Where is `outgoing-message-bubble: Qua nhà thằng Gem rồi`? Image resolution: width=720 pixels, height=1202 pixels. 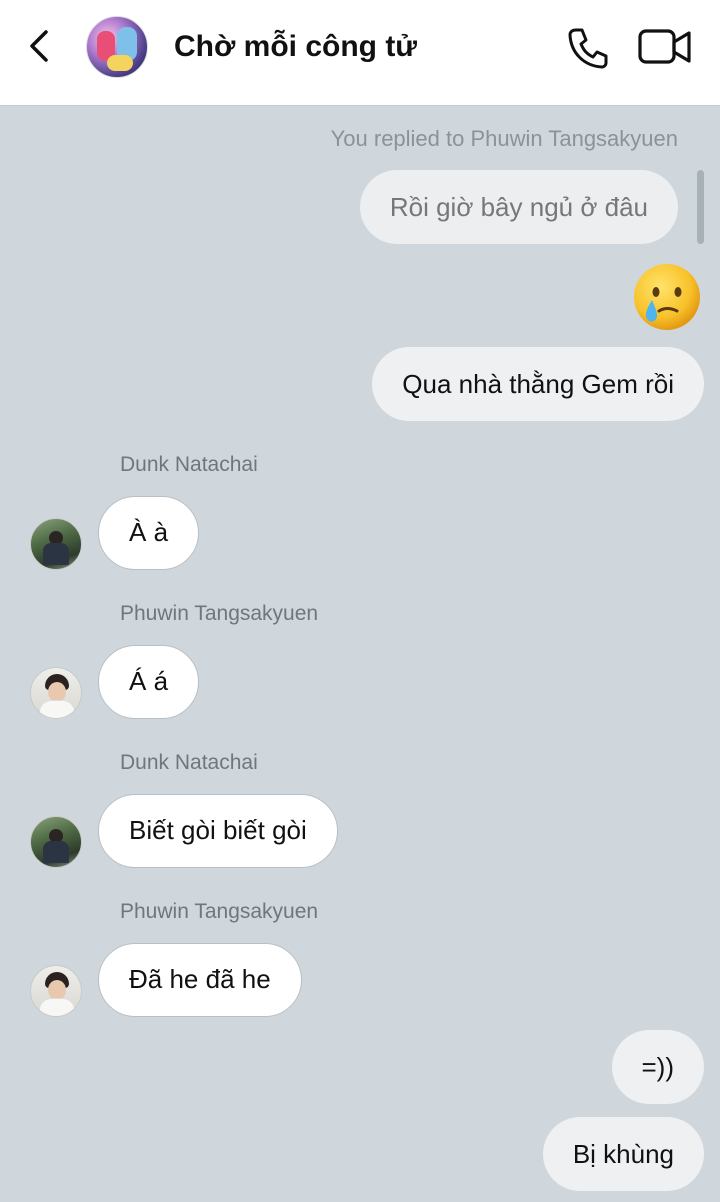
outgoing-message-bubble: Qua nhà thằng Gem rồi is located at coordinates (538, 384).